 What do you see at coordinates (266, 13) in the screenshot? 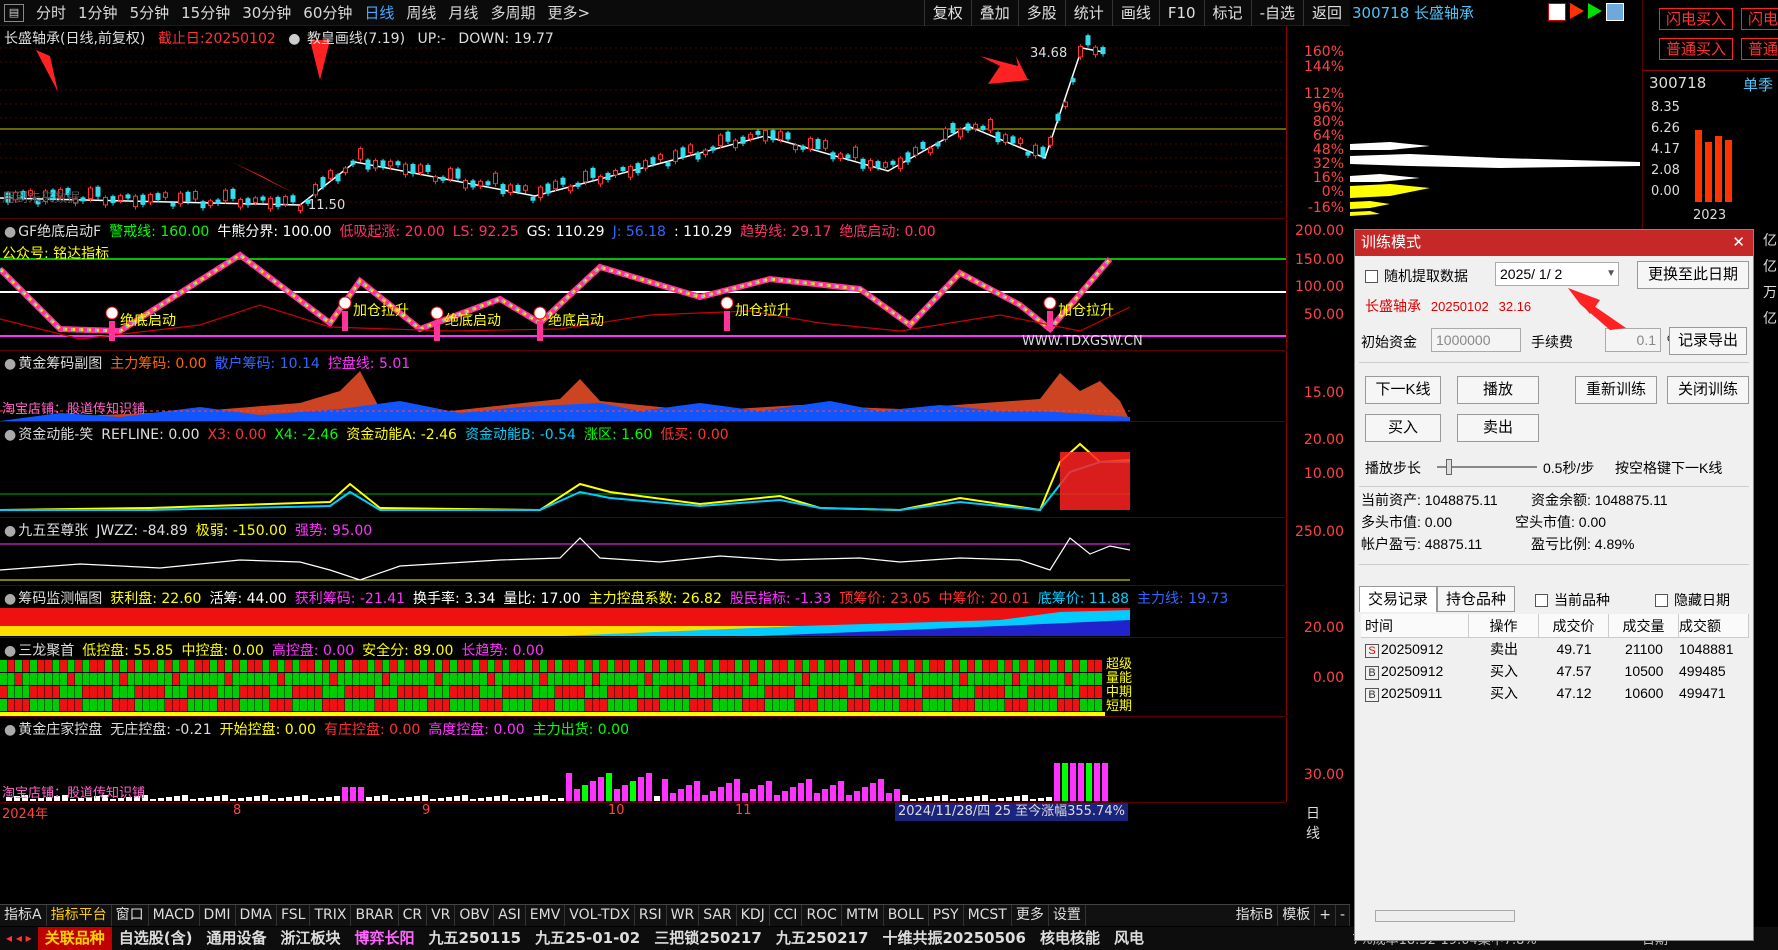
I see `period-4: 30分钟` at bounding box center [266, 13].